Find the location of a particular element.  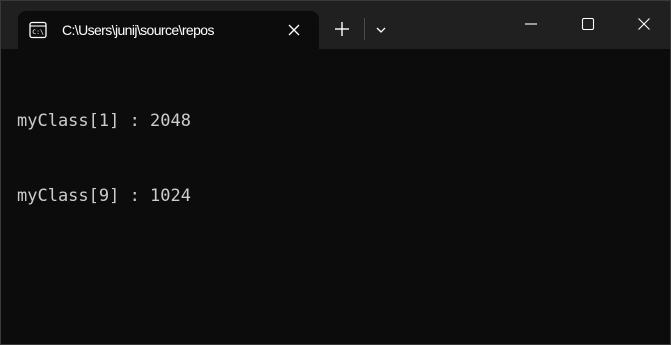

close-tab-icon is located at coordinates (294, 30).